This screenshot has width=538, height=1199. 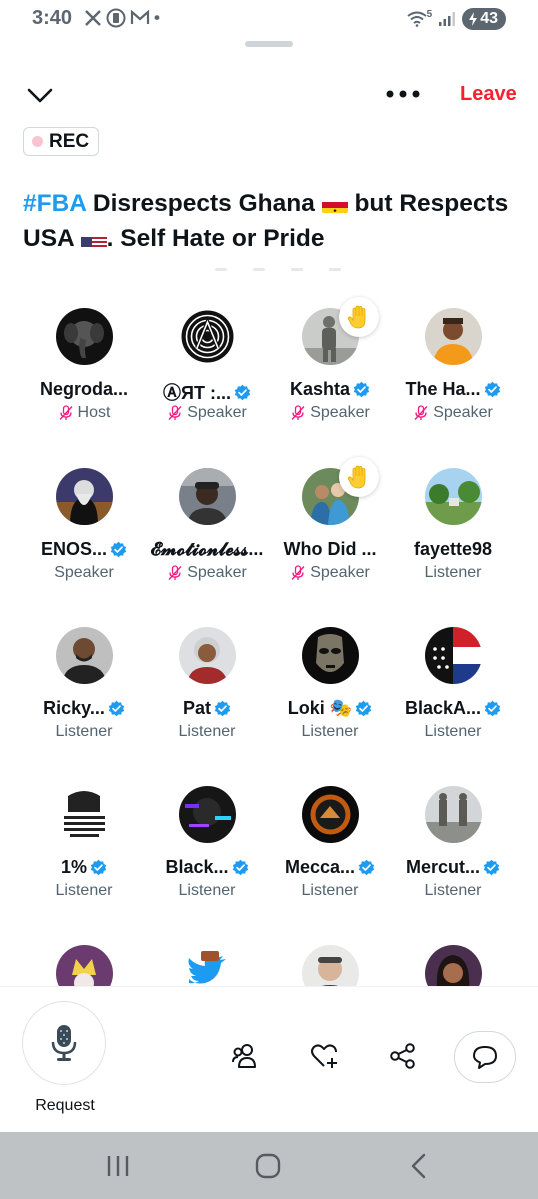 What do you see at coordinates (489, 18) in the screenshot?
I see `battery-level: 43` at bounding box center [489, 18].